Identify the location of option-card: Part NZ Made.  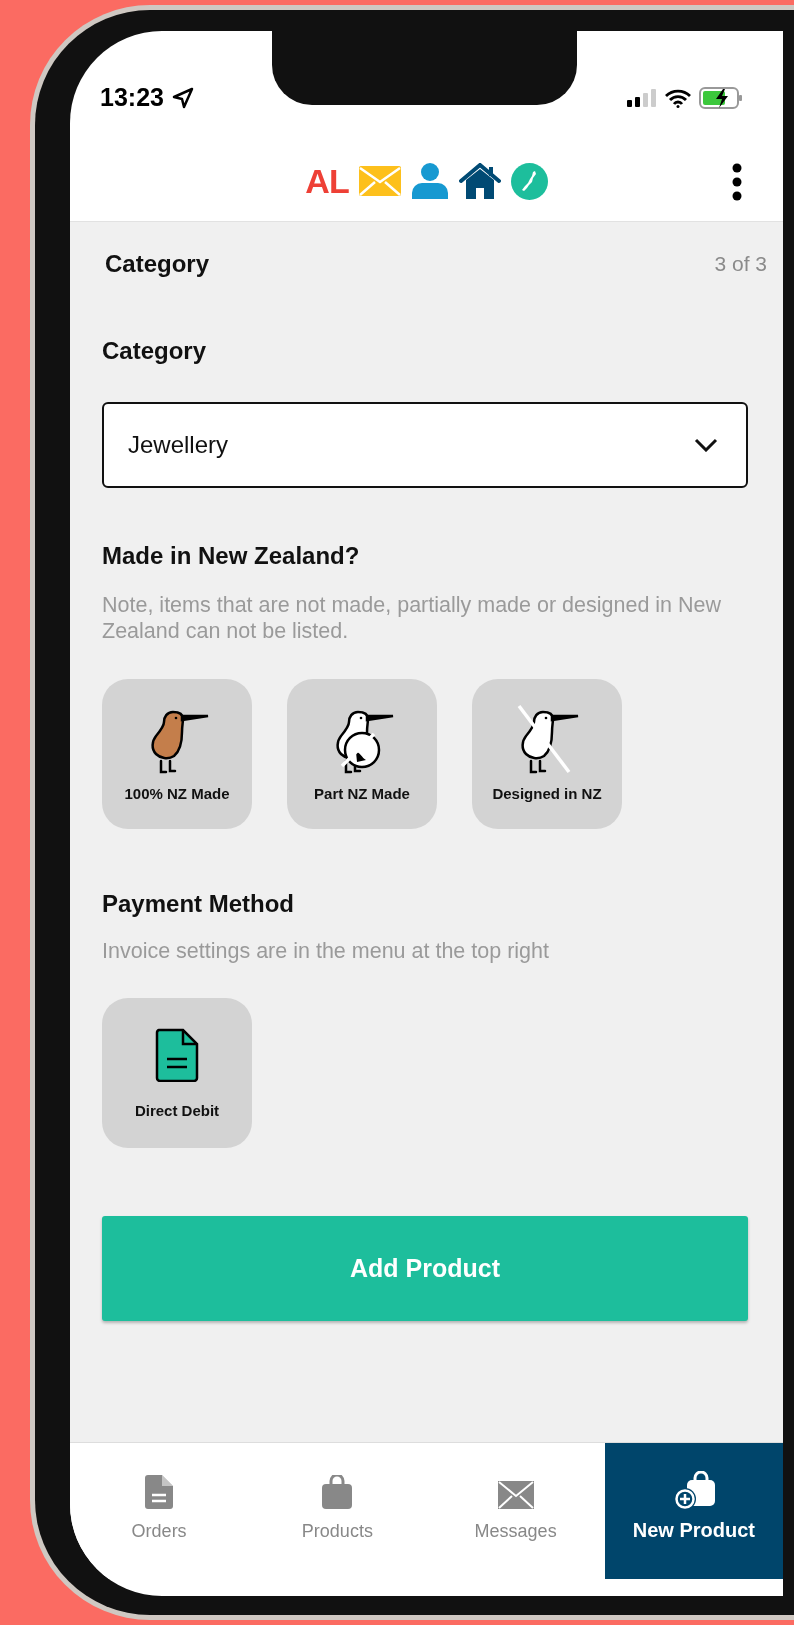
(362, 754).